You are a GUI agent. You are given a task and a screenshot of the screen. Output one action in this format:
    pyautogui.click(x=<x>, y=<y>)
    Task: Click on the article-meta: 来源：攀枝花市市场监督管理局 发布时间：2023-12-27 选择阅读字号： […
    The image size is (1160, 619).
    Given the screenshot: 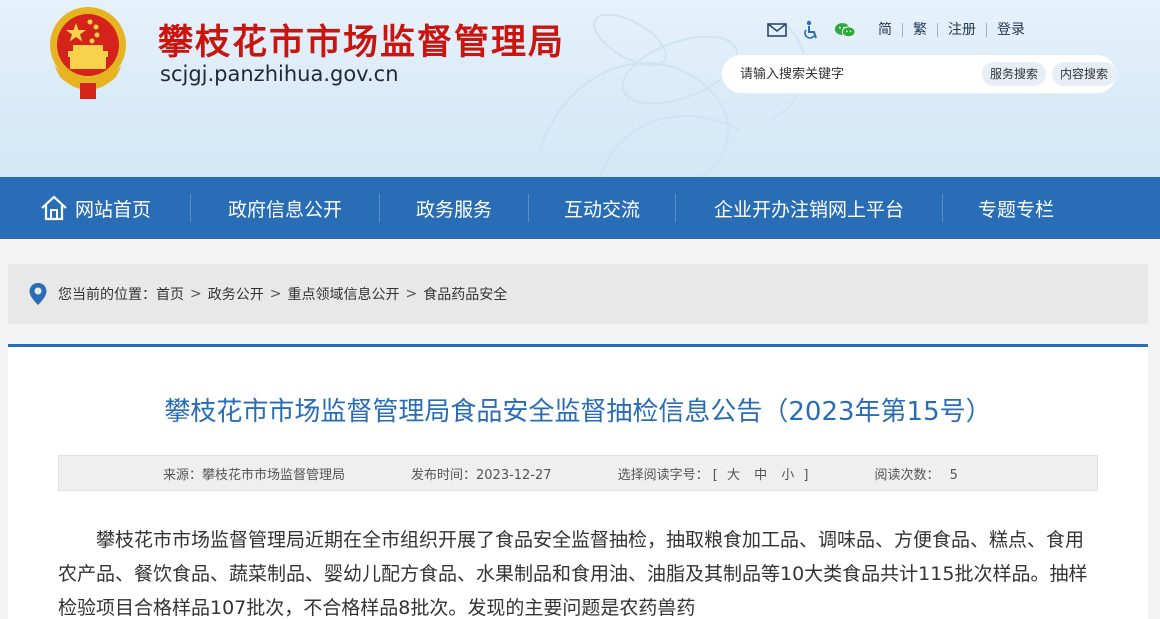 What is the action you would take?
    pyautogui.click(x=578, y=473)
    